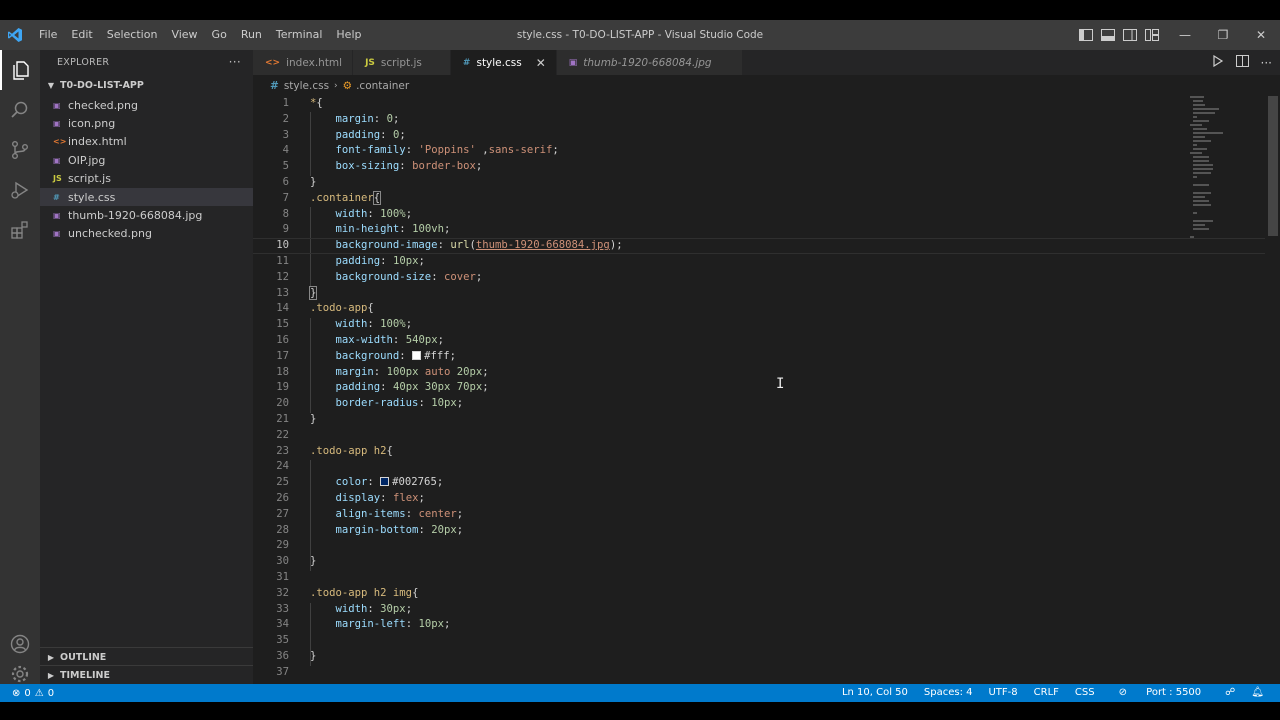 This screenshot has width=1280, height=720. What do you see at coordinates (759, 531) in the screenshot?
I see `code-line: 28 margin-bottom: 20px;` at bounding box center [759, 531].